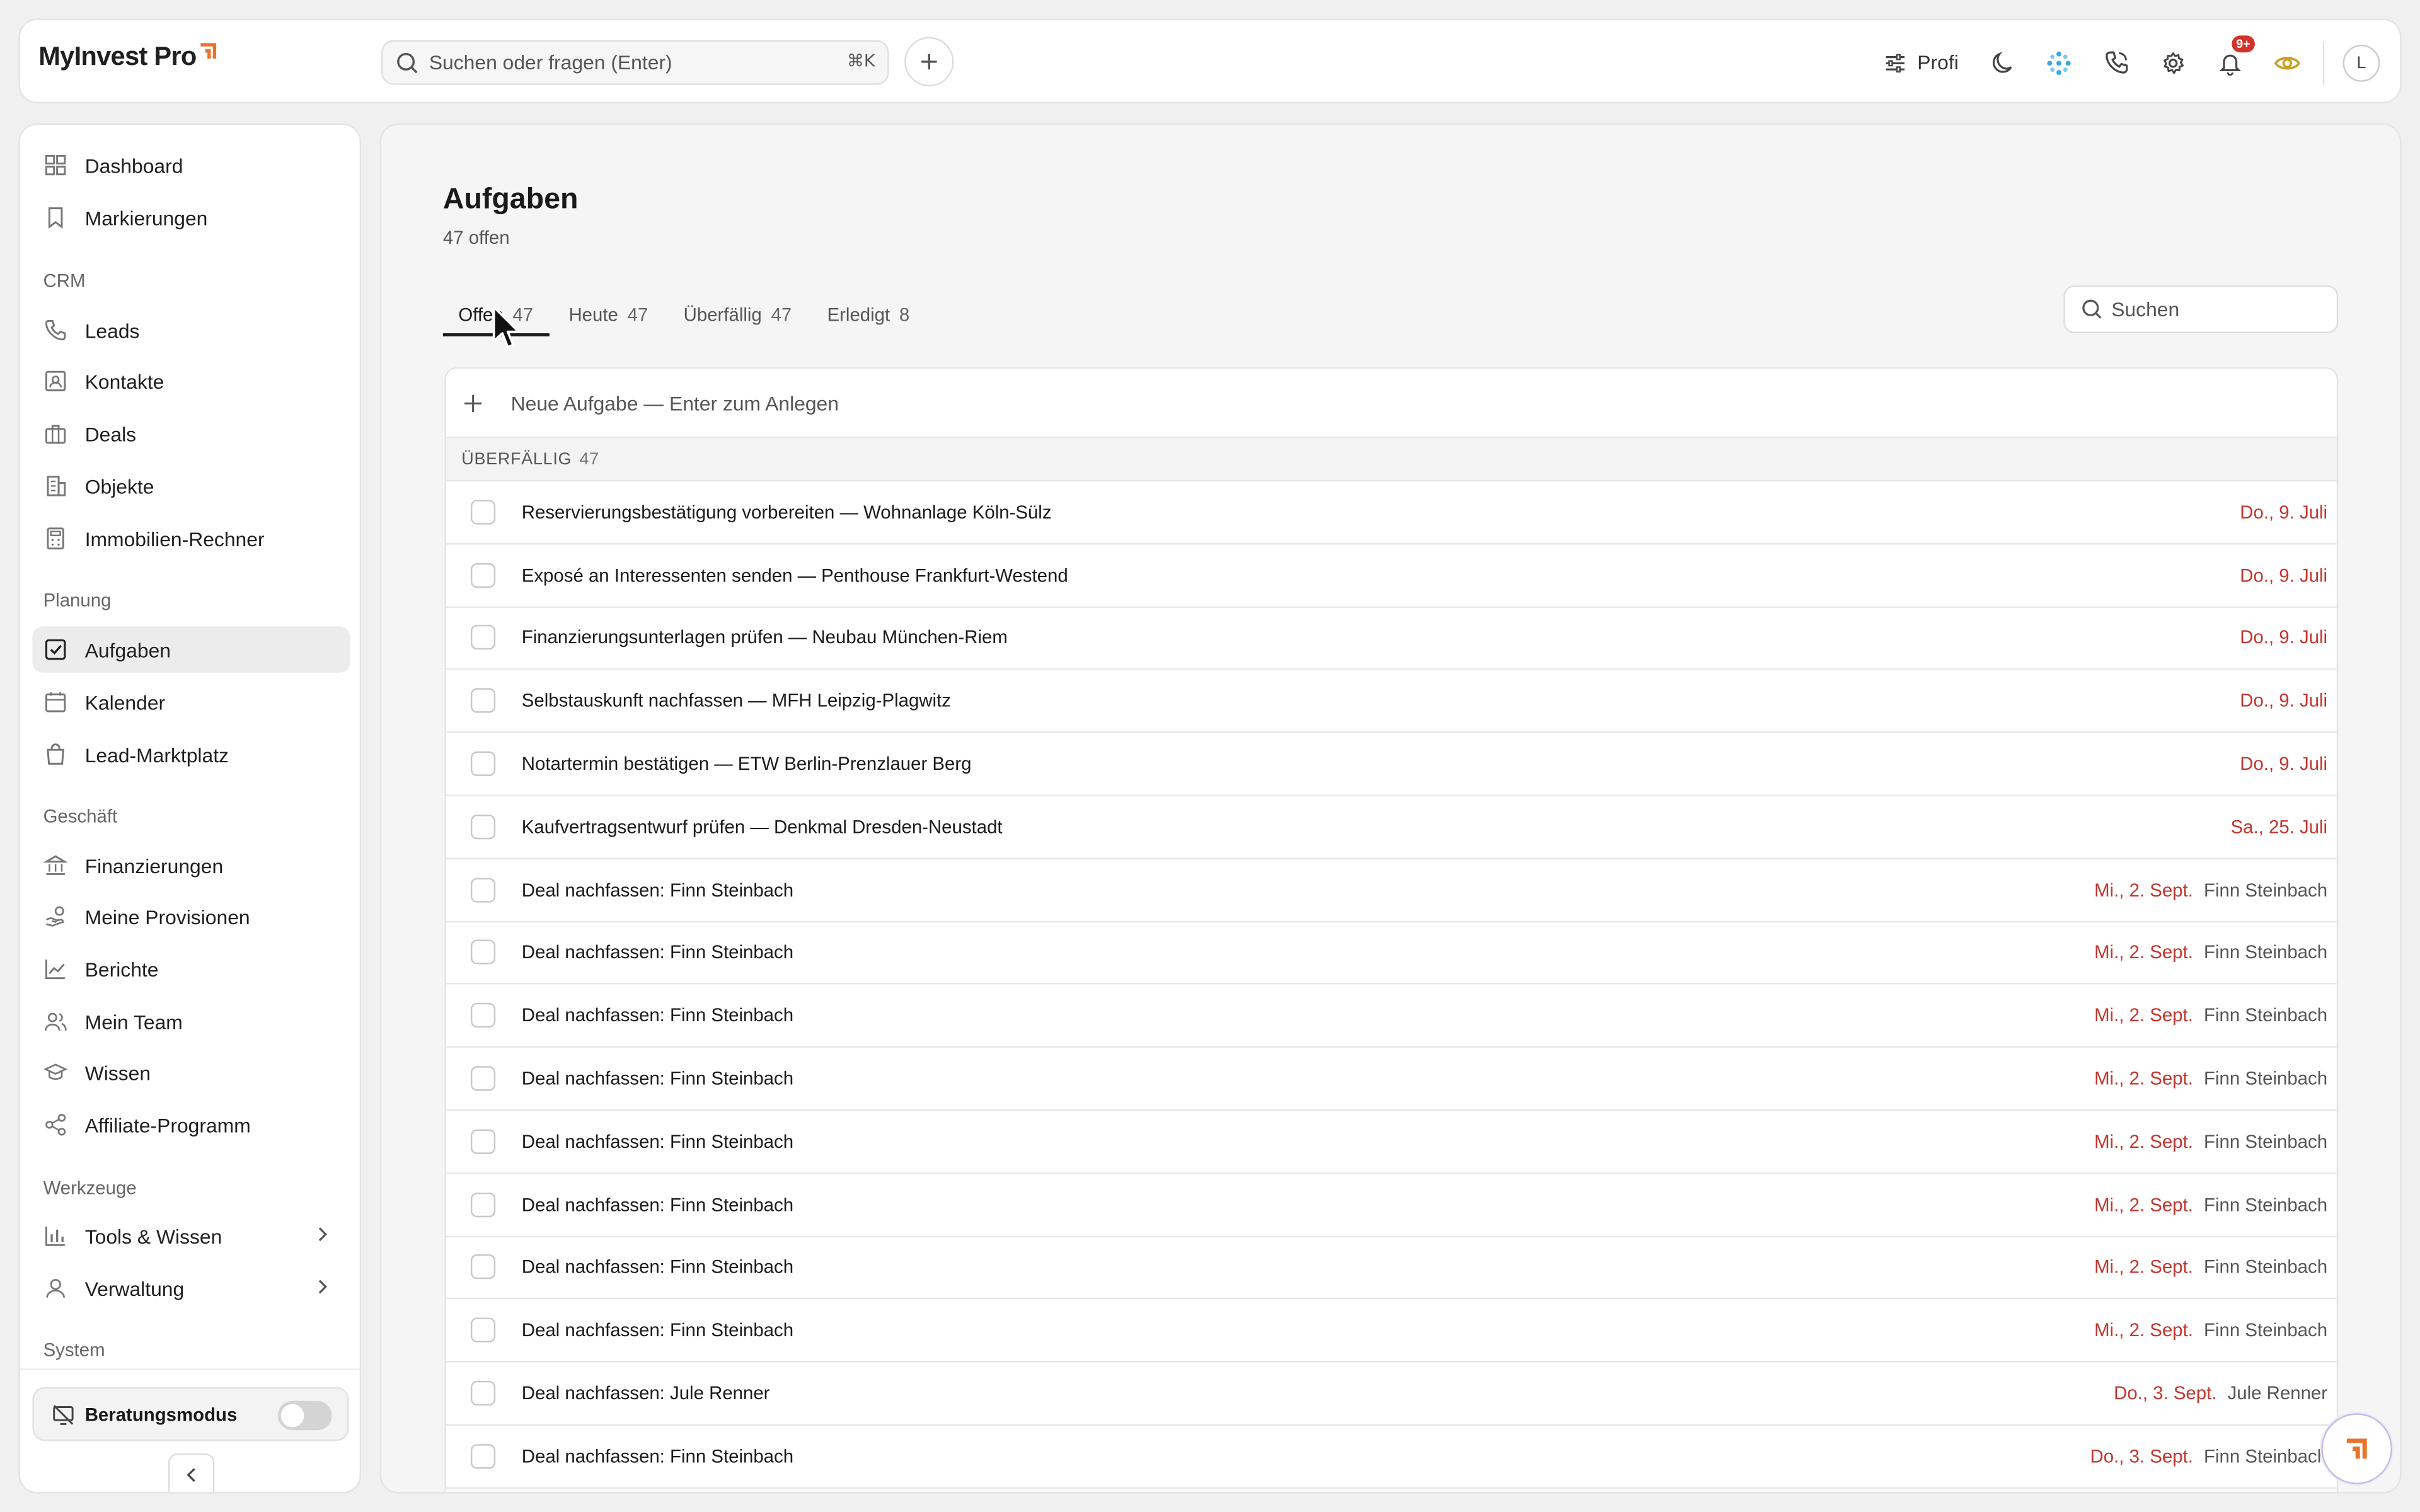  I want to click on sliders-icon, so click(1895, 62).